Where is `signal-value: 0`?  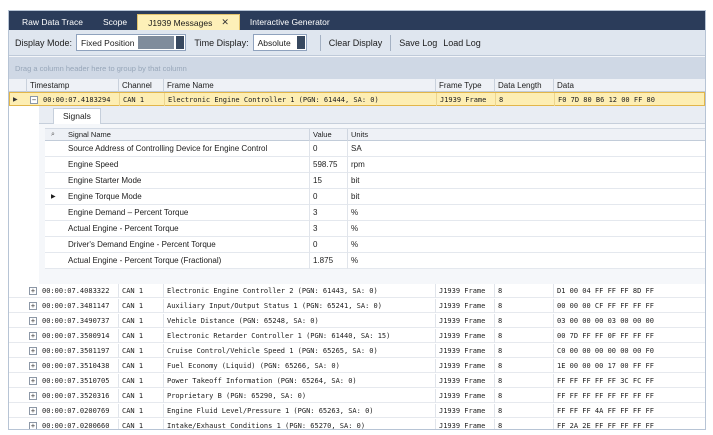 signal-value: 0 is located at coordinates (329, 245).